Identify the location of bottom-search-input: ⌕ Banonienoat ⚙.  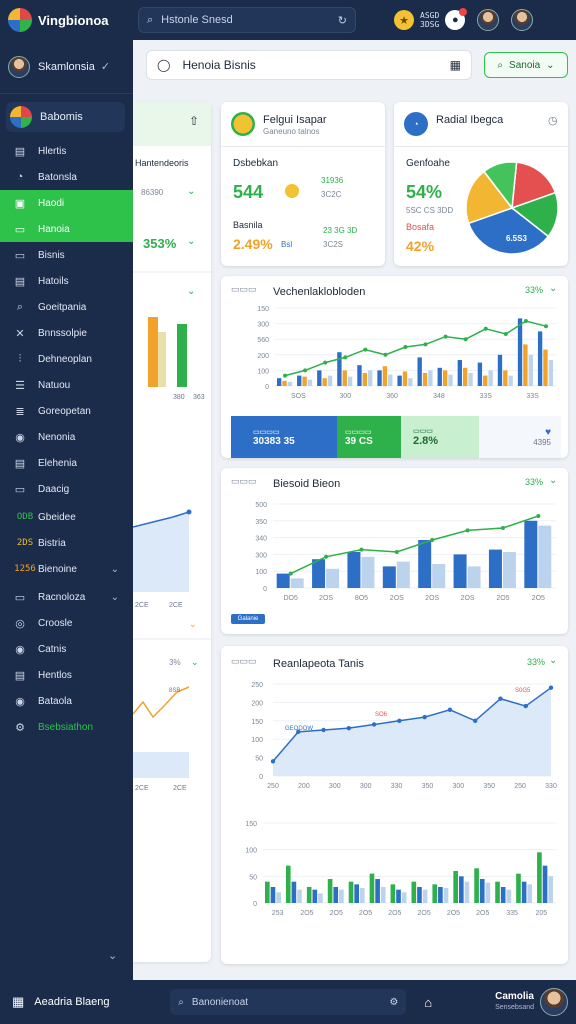
(288, 1002).